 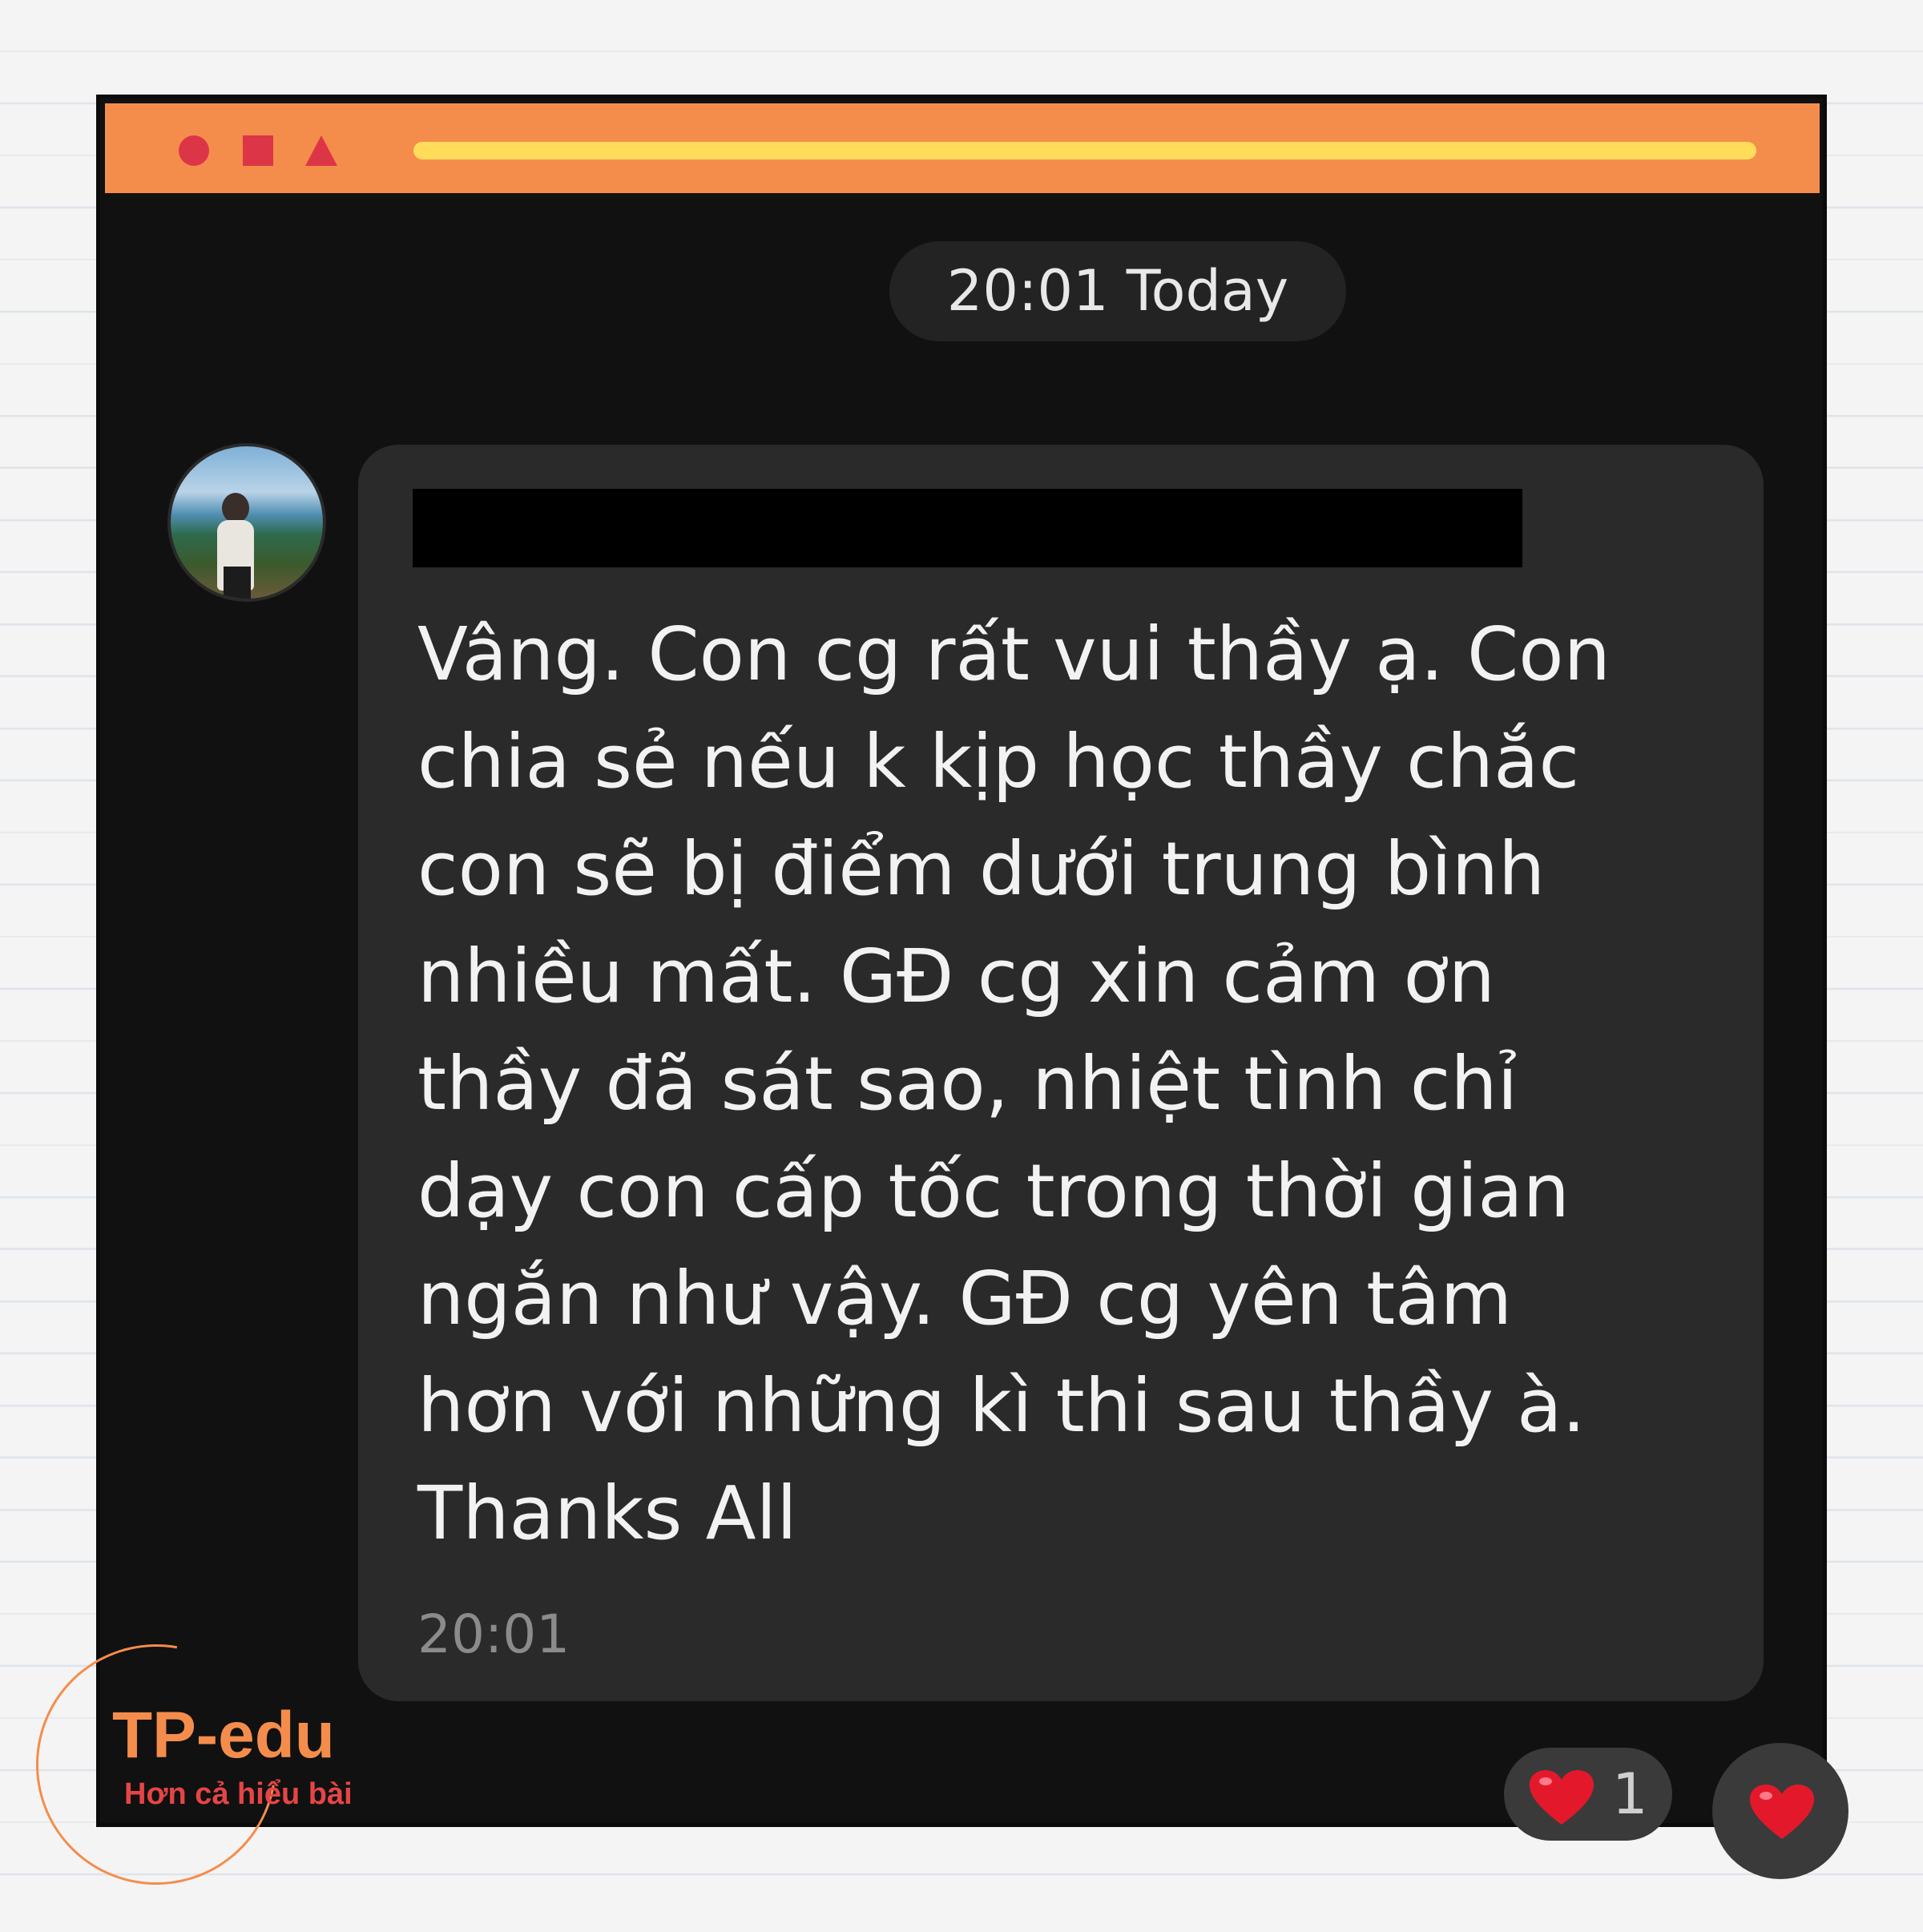 I want to click on brand-logo: TP-edu, so click(x=223, y=1735).